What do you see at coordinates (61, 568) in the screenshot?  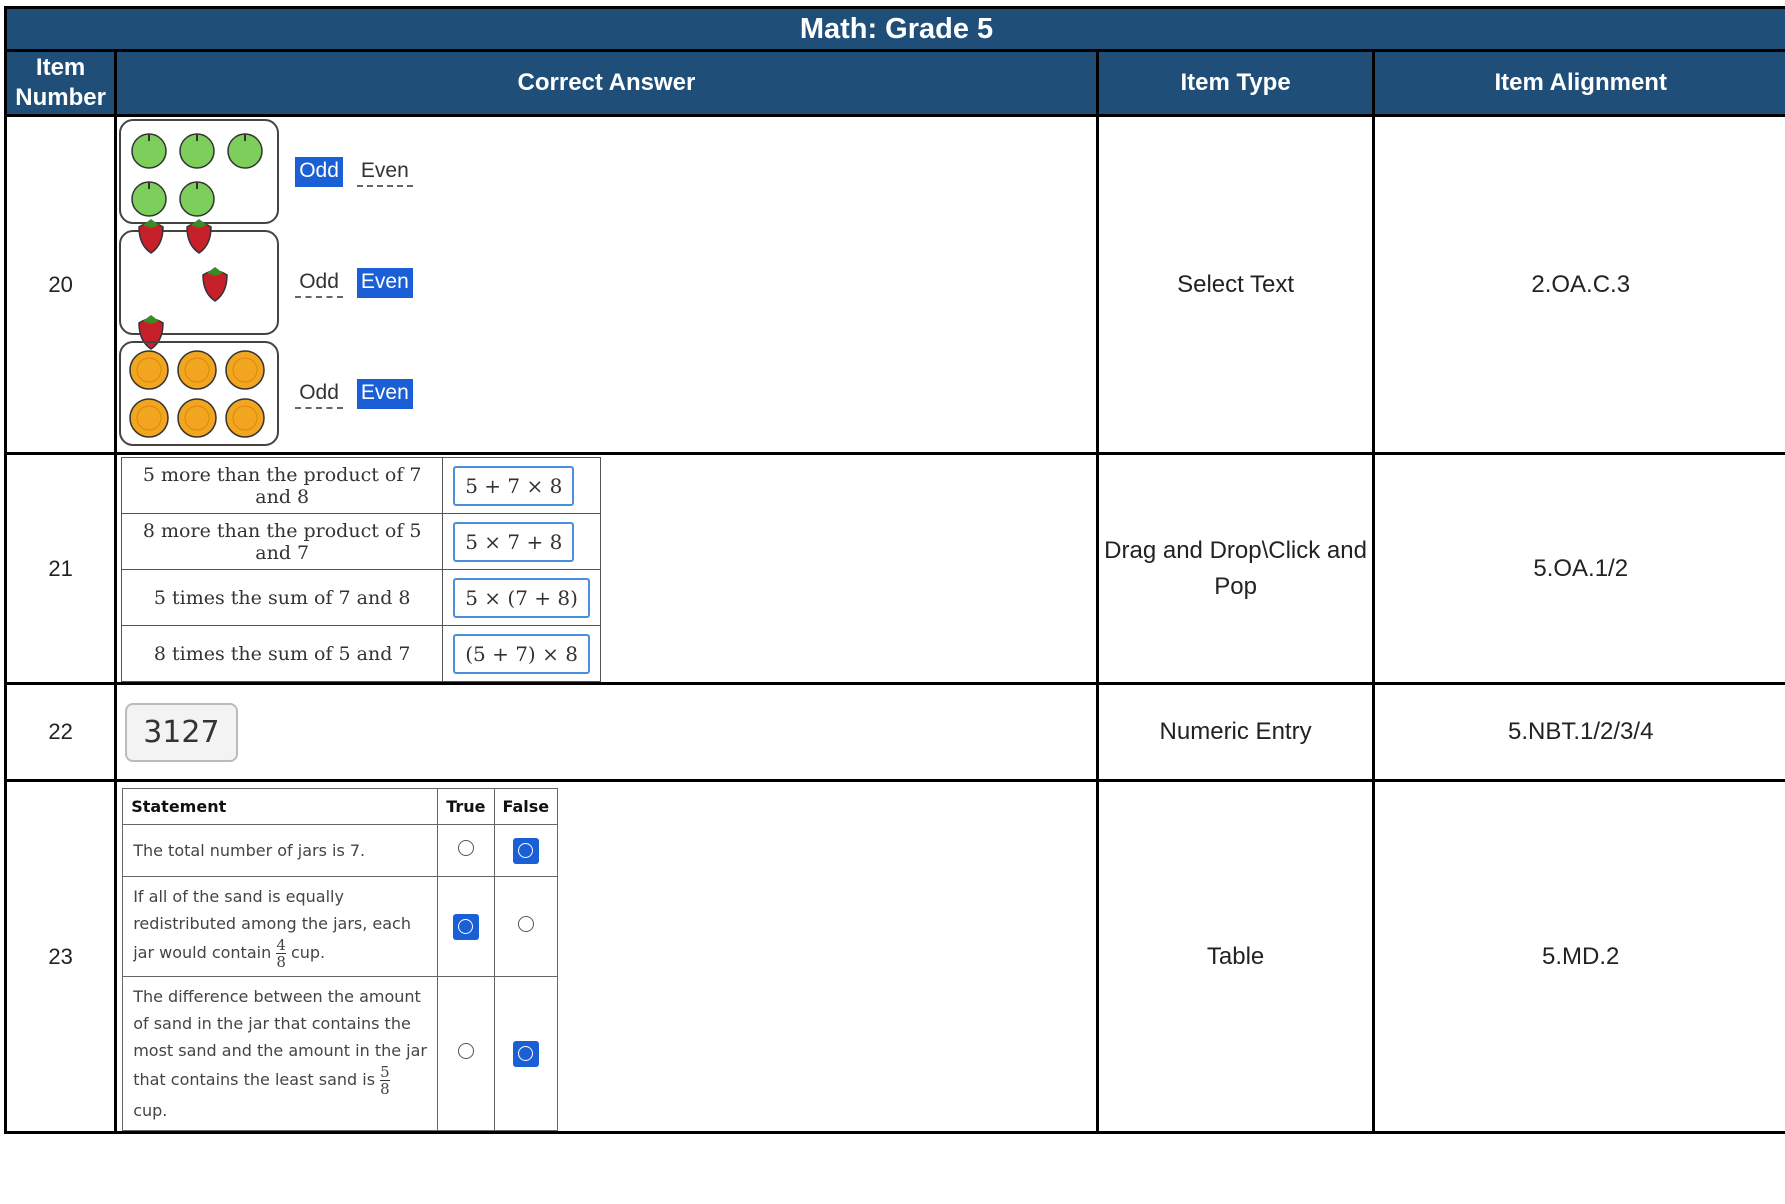 I see `item-number: 21` at bounding box center [61, 568].